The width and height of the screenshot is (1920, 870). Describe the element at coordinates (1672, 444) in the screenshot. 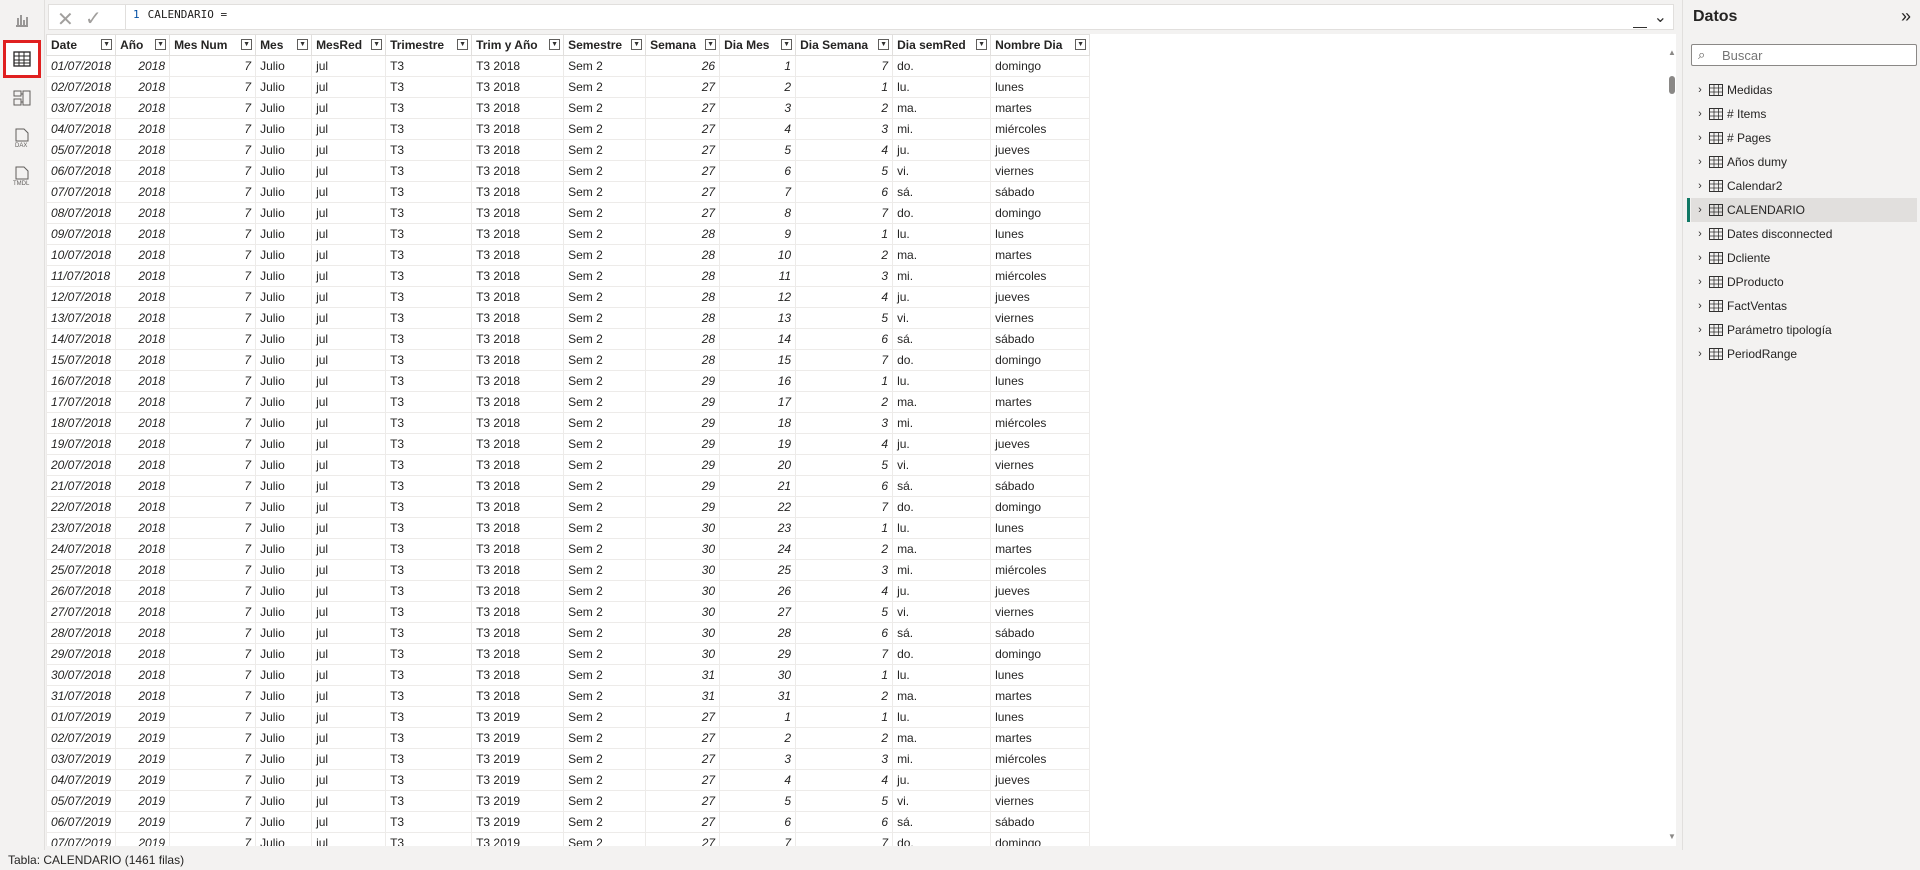

I see `vertical-scrollbar: ▲ ▼` at that location.